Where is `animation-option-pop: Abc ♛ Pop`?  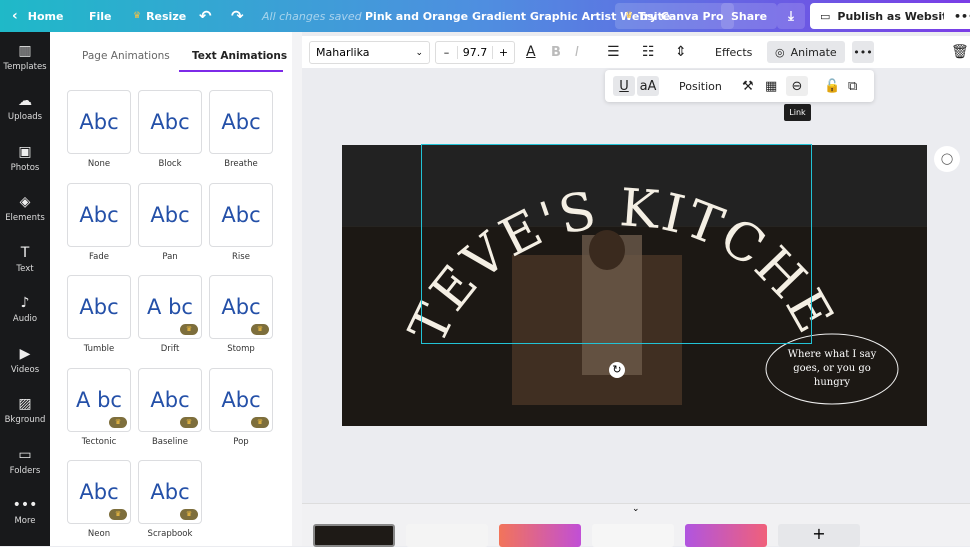
animation-option-pop: Abc ♛ Pop is located at coordinates (241, 407).